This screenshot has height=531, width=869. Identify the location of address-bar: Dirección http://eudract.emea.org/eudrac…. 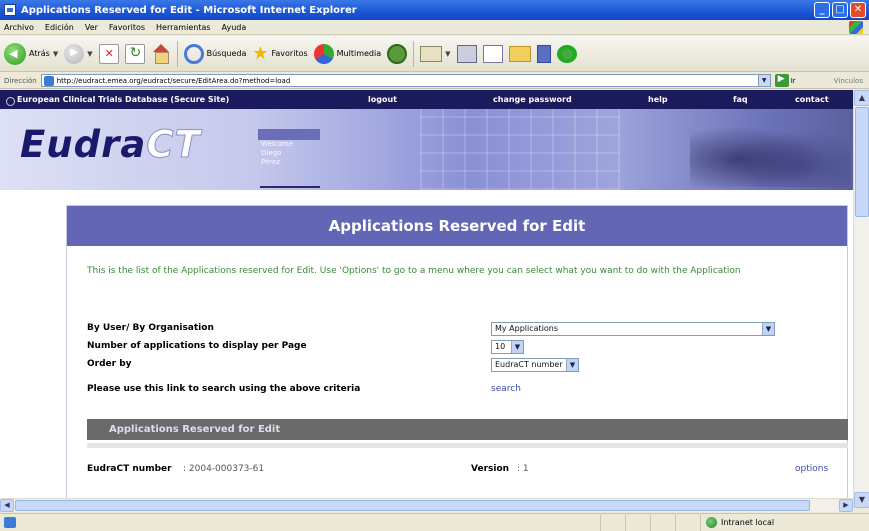
(434, 81).